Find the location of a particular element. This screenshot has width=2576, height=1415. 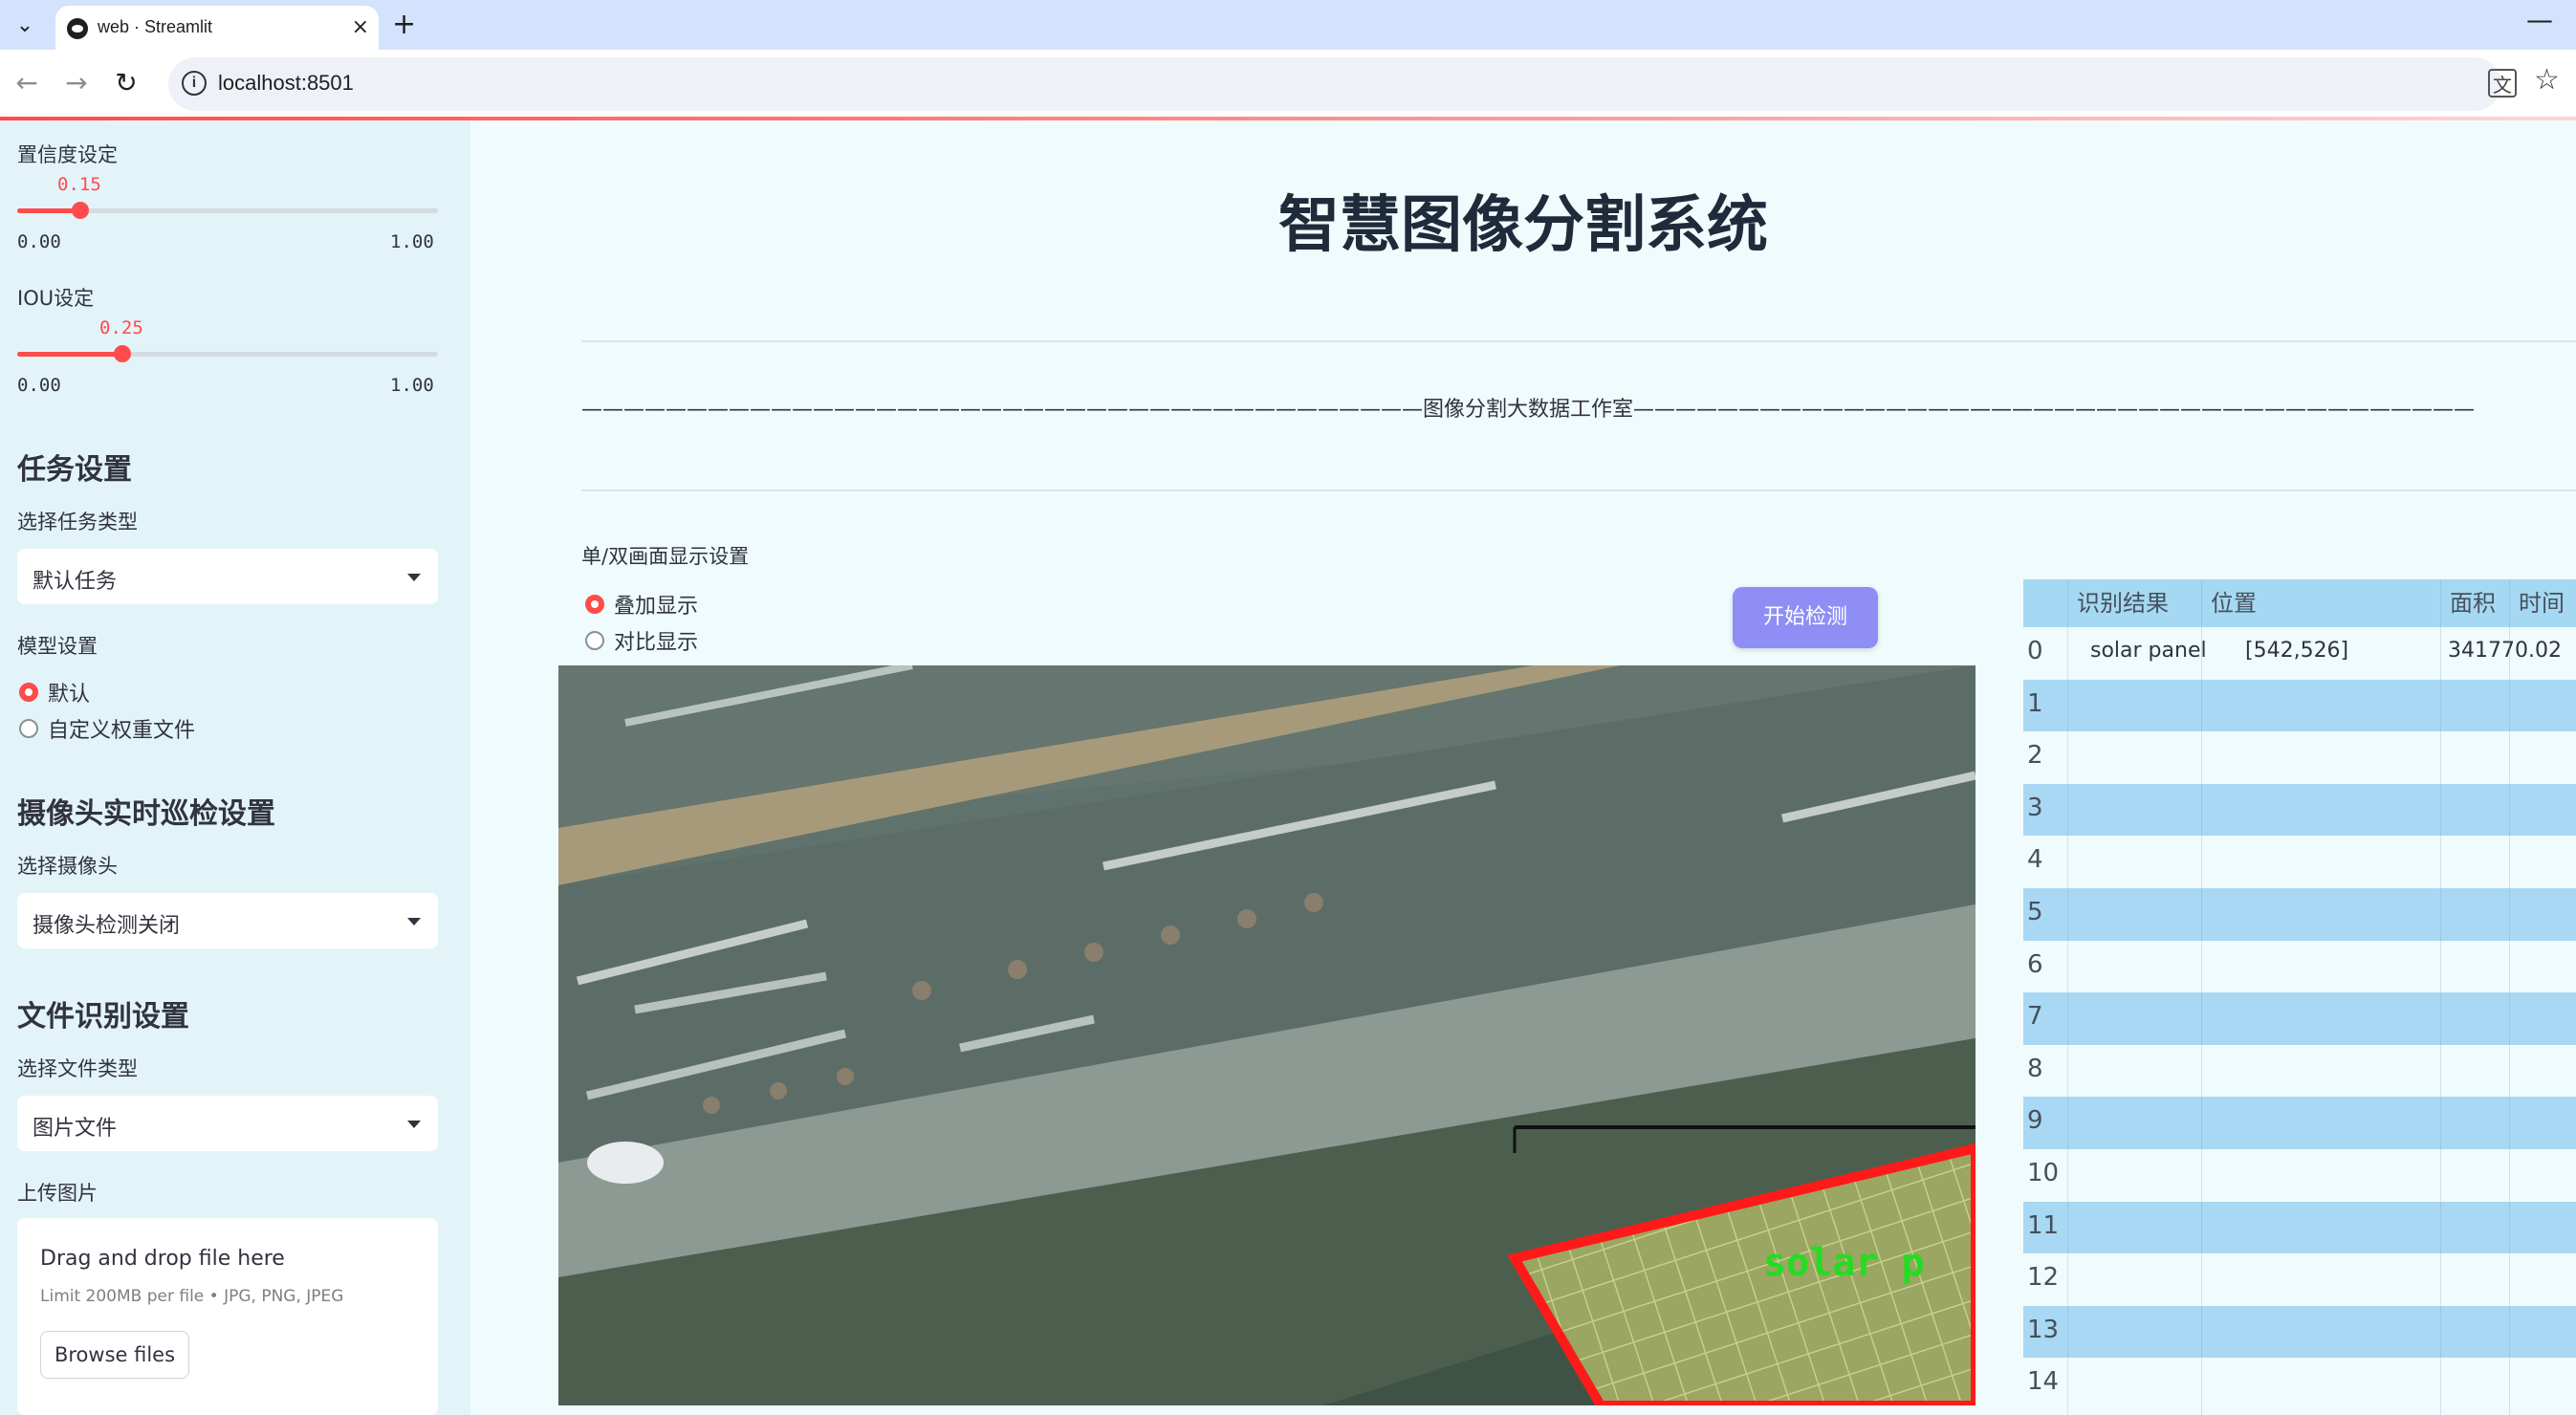

camera-select: 摄像头检测关闭 is located at coordinates (227, 920).